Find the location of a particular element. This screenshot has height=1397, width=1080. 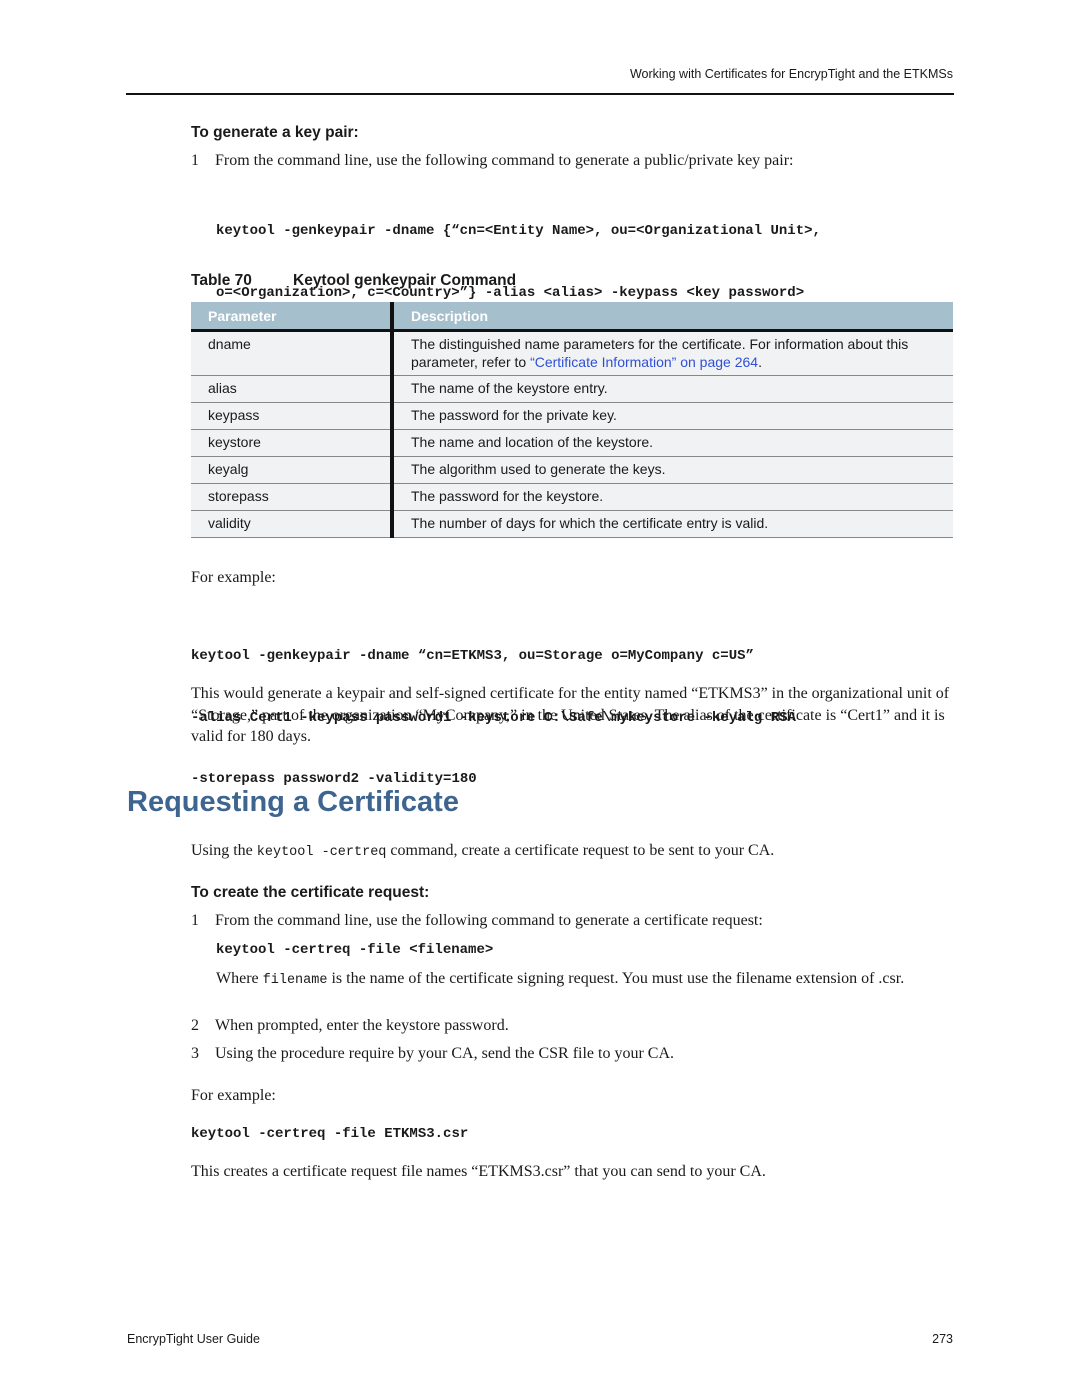

table-caption: Table 70 Keytool genkeypair Command is located at coordinates (353, 281).